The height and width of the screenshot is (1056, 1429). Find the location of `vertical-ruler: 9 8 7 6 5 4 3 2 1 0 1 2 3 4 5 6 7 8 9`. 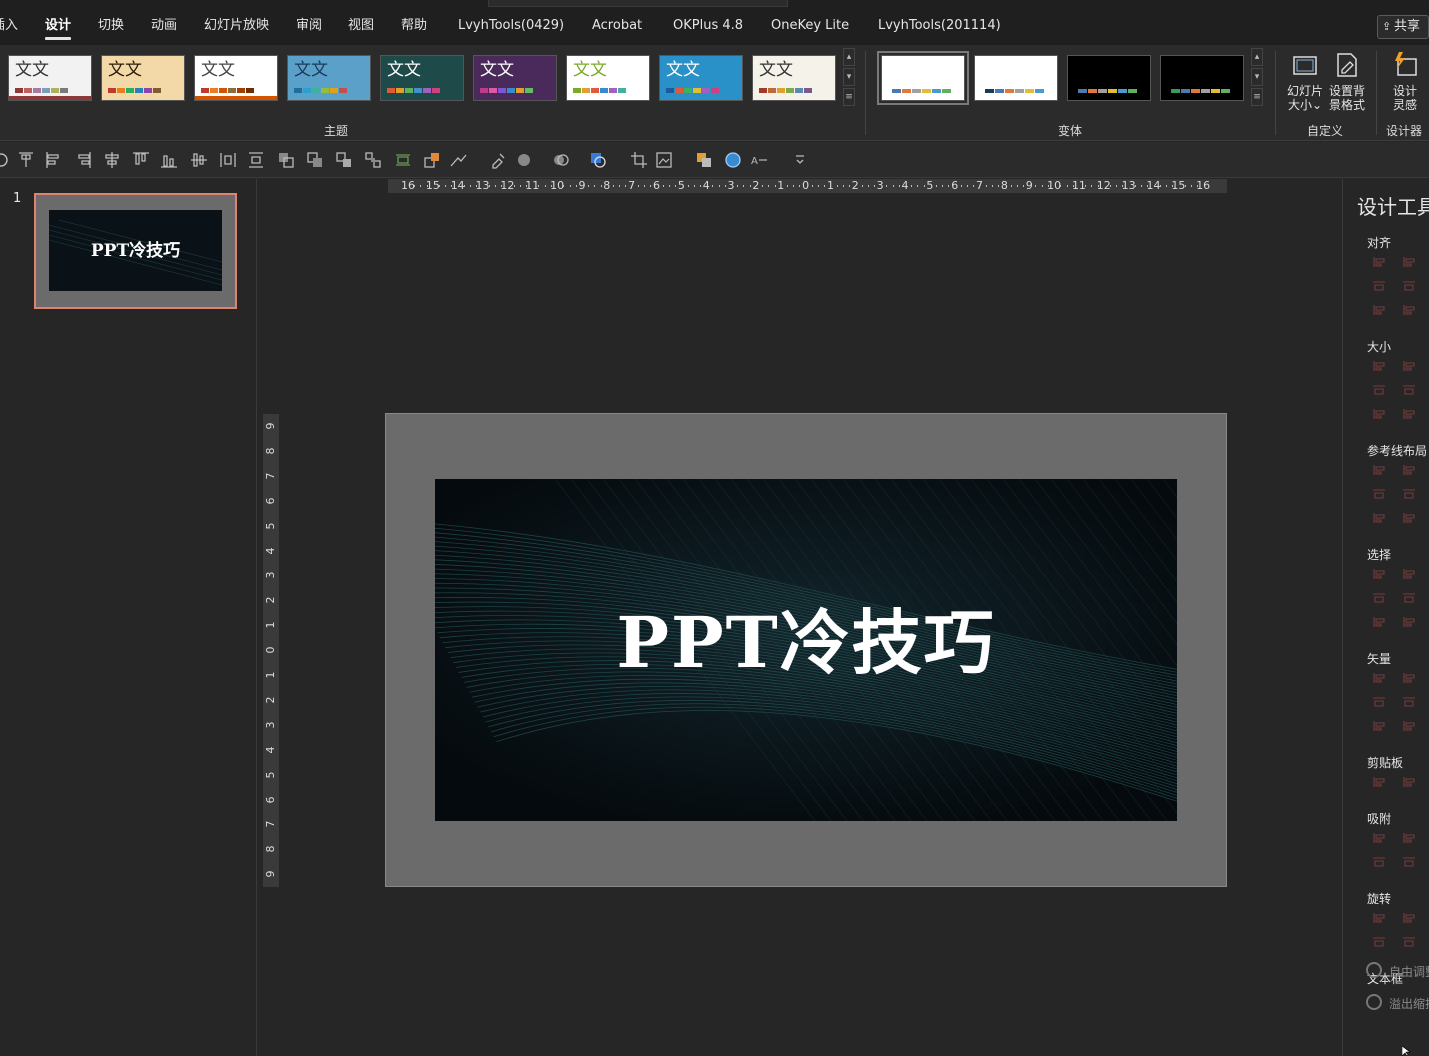

vertical-ruler: 9 8 7 6 5 4 3 2 1 0 1 2 3 4 5 6 7 8 9 is located at coordinates (271, 650).